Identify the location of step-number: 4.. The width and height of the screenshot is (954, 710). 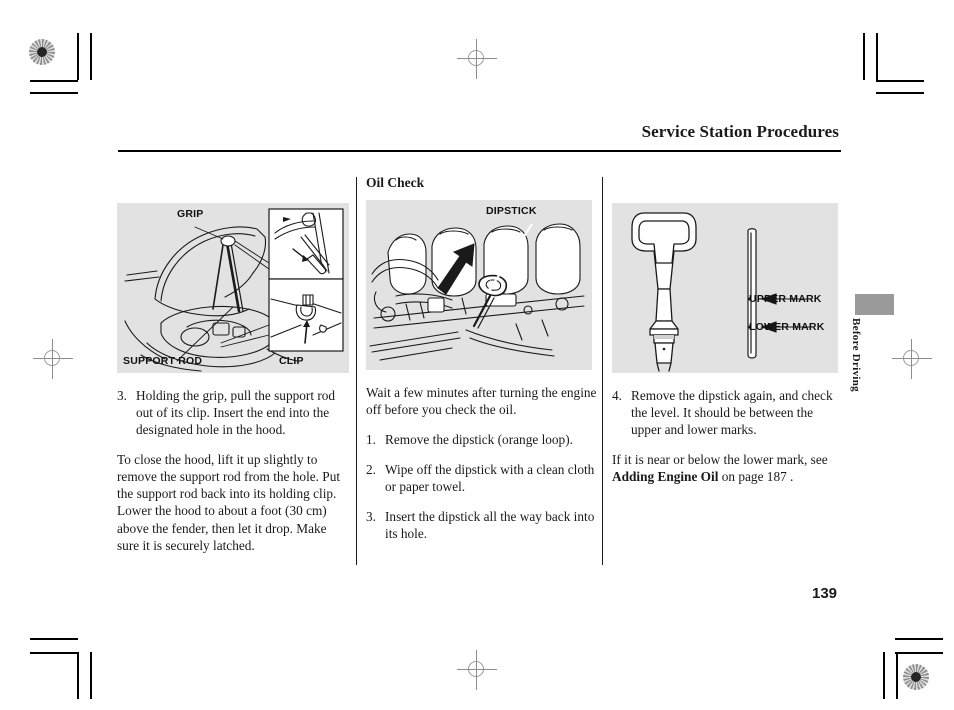
(617, 395).